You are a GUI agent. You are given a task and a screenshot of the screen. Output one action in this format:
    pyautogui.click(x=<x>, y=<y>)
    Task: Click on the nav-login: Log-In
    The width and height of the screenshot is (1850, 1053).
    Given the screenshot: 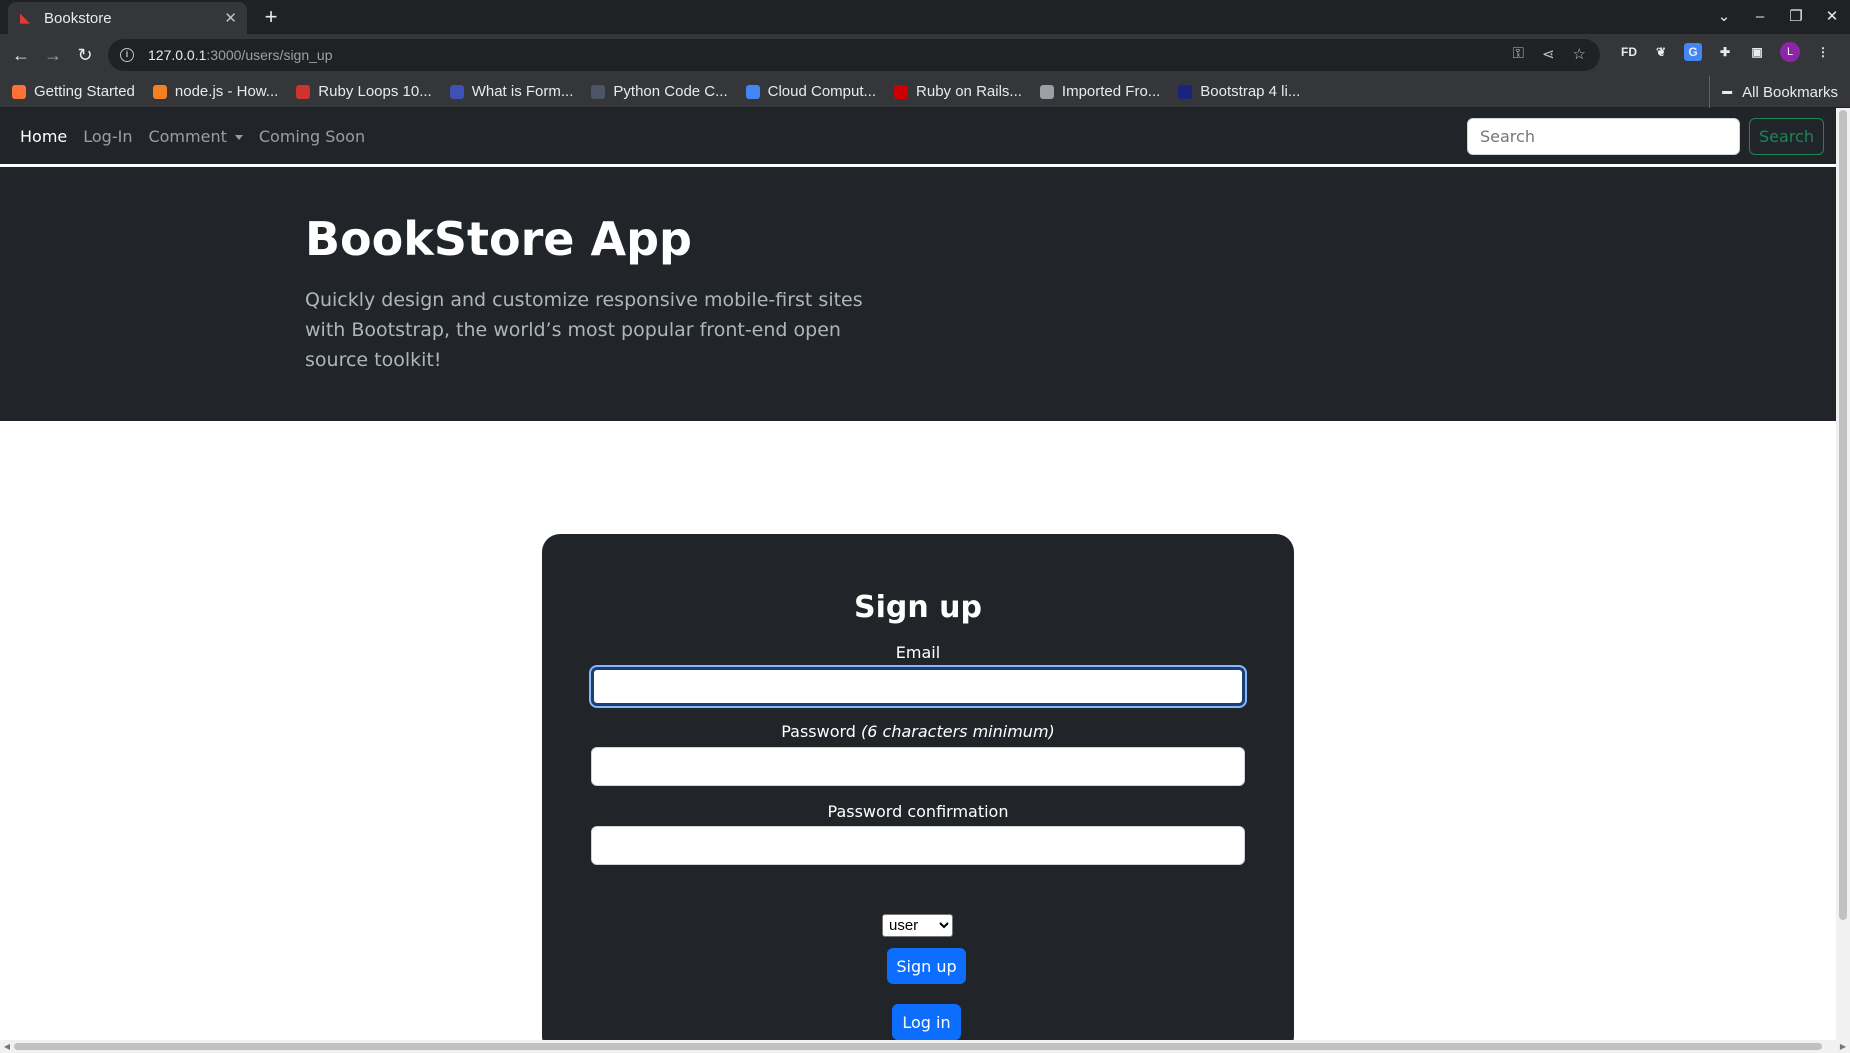 What is the action you would take?
    pyautogui.click(x=107, y=136)
    